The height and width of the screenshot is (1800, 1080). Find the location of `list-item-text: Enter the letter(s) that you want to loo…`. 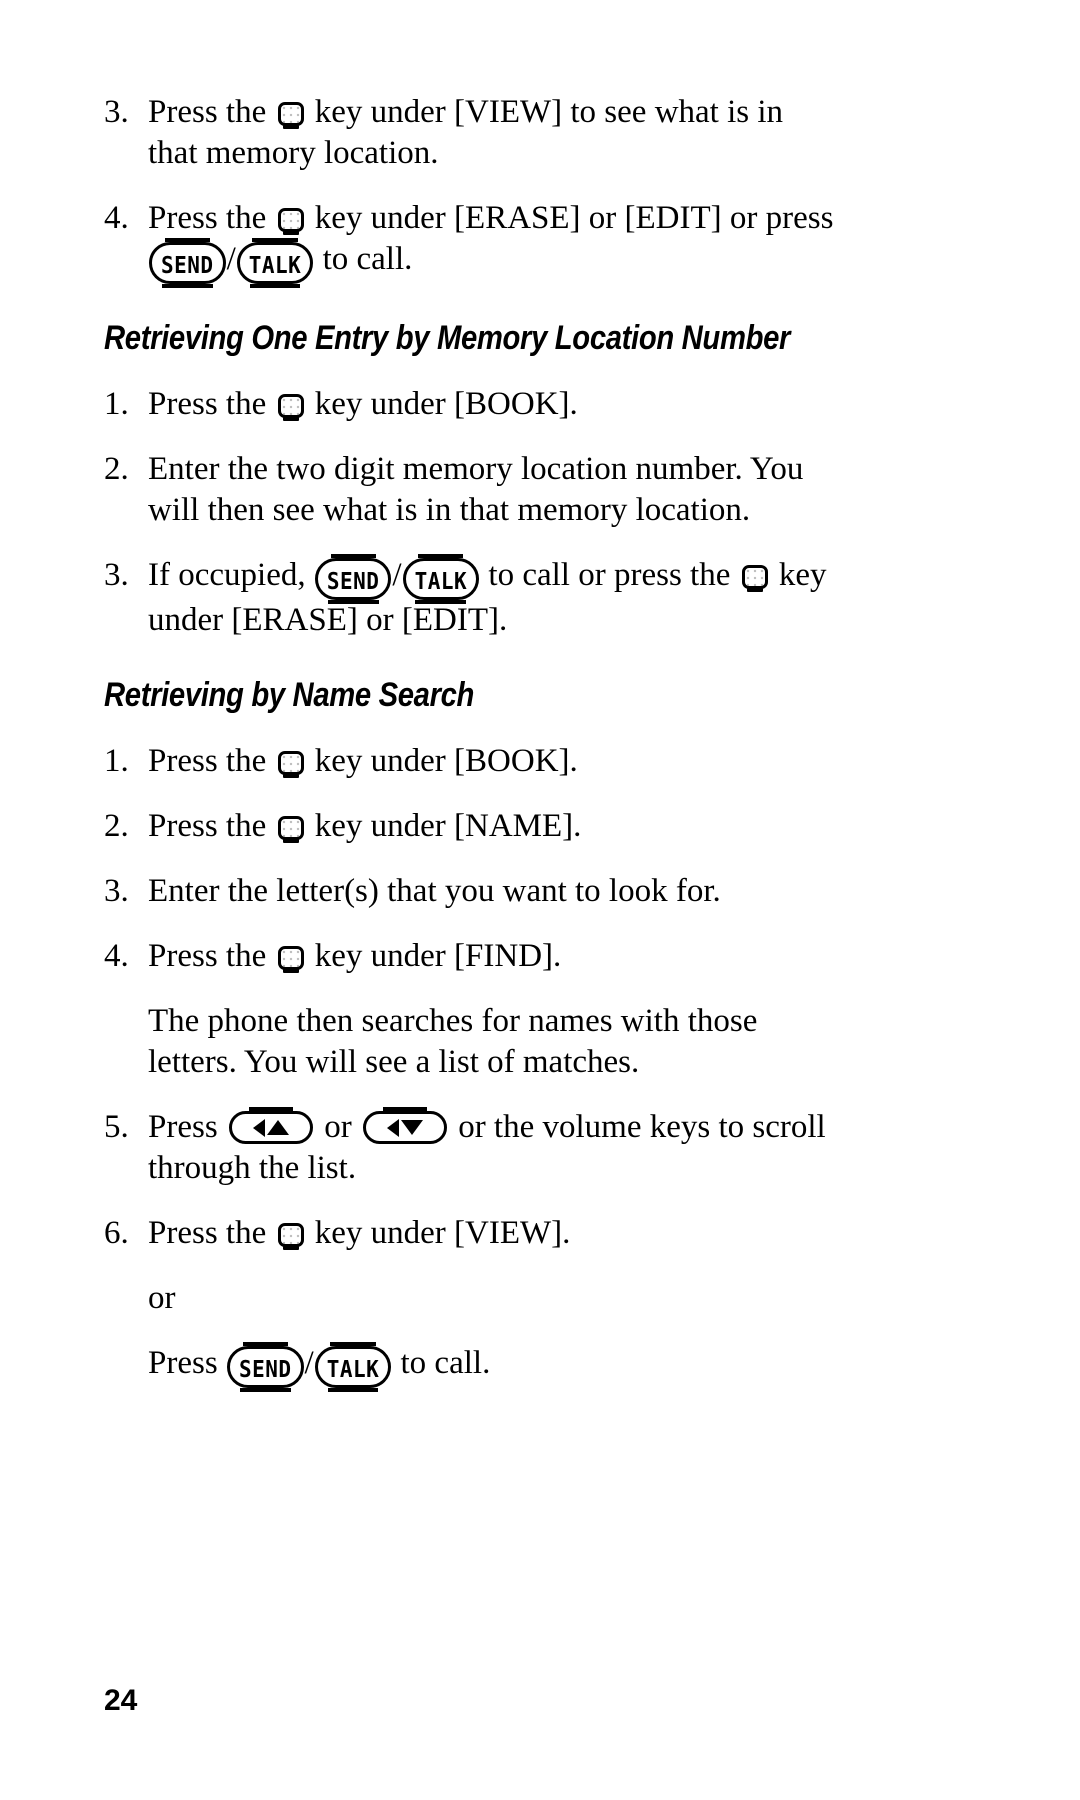

list-item-text: Enter the letter(s) that you want to loo… is located at coordinates (491, 891).